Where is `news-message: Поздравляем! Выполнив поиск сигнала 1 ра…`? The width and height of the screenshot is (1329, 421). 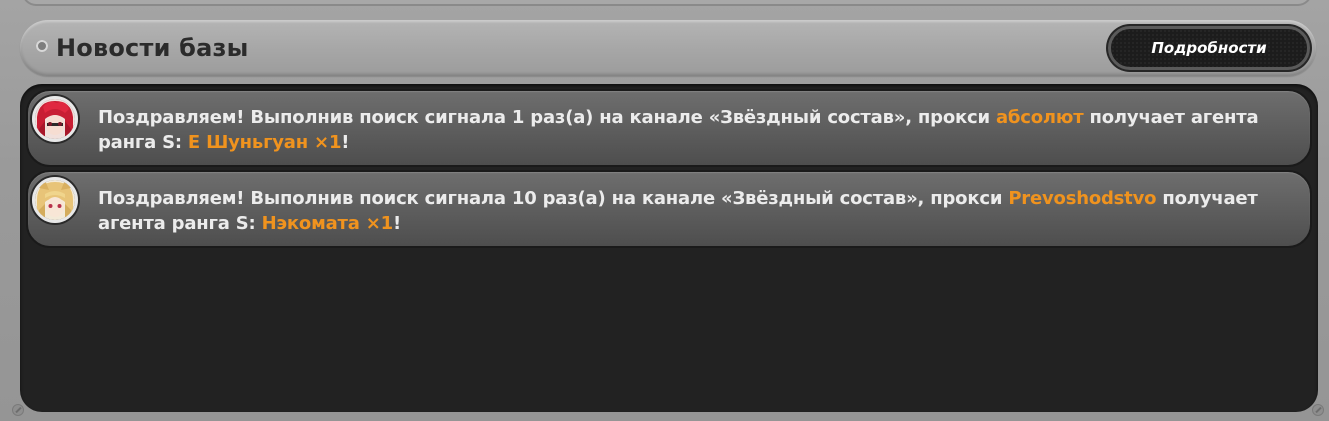
news-message: Поздравляем! Выполнив поиск сигнала 1 ра… is located at coordinates (693, 130).